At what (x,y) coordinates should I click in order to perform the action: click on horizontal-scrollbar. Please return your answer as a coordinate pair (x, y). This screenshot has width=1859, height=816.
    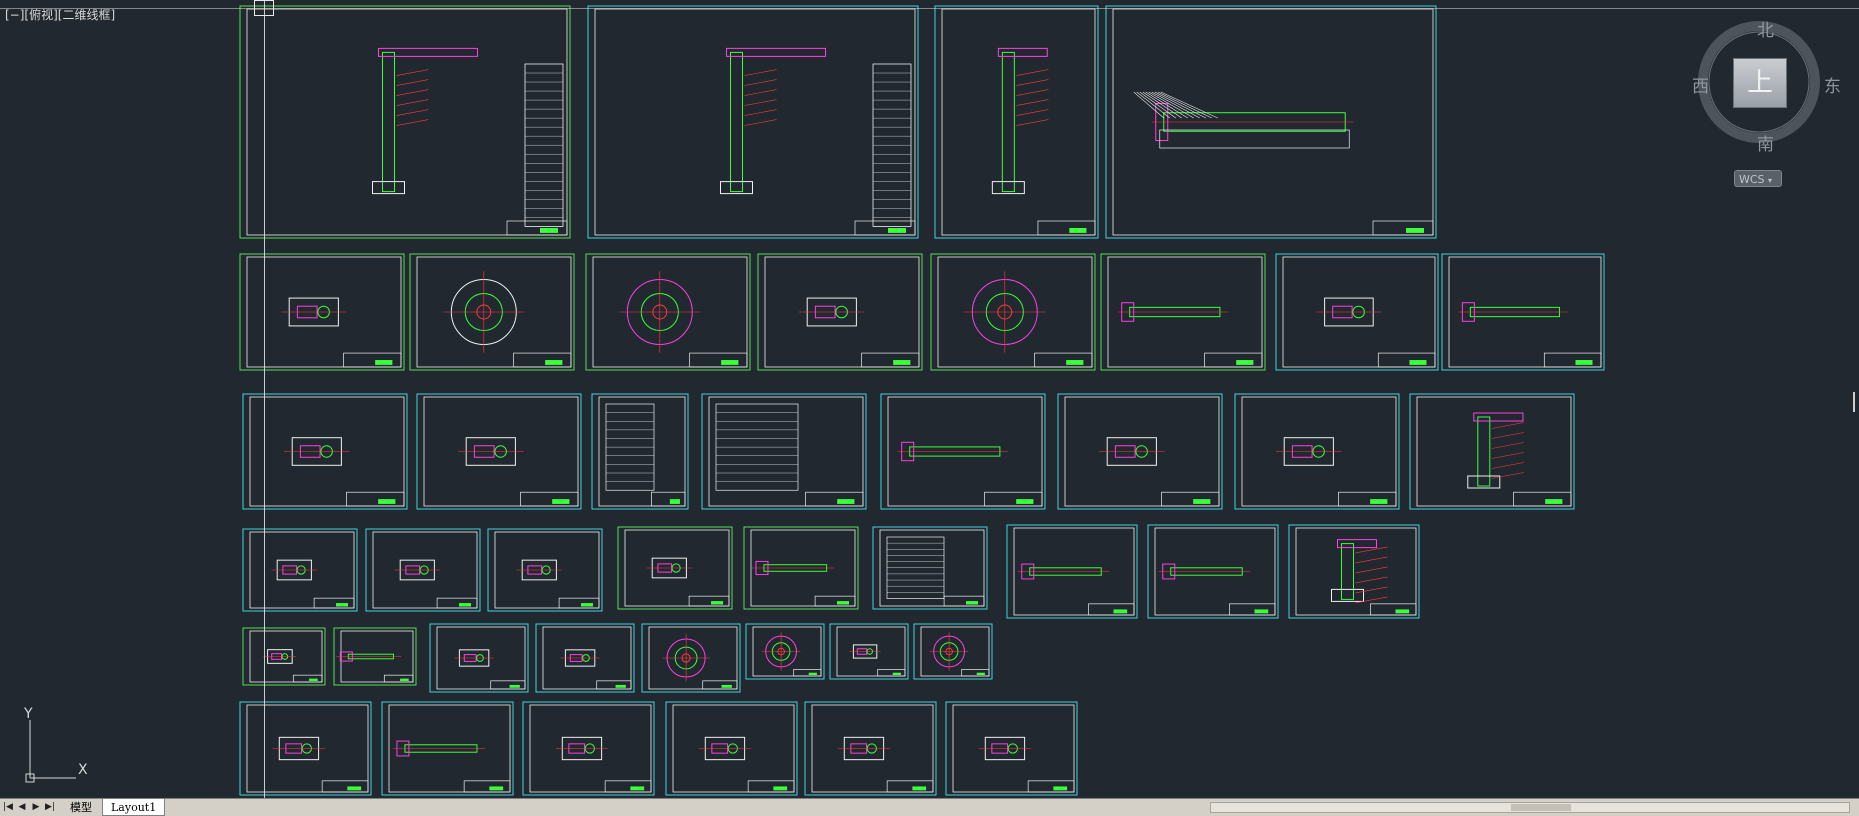
    Looking at the image, I should click on (1530, 807).